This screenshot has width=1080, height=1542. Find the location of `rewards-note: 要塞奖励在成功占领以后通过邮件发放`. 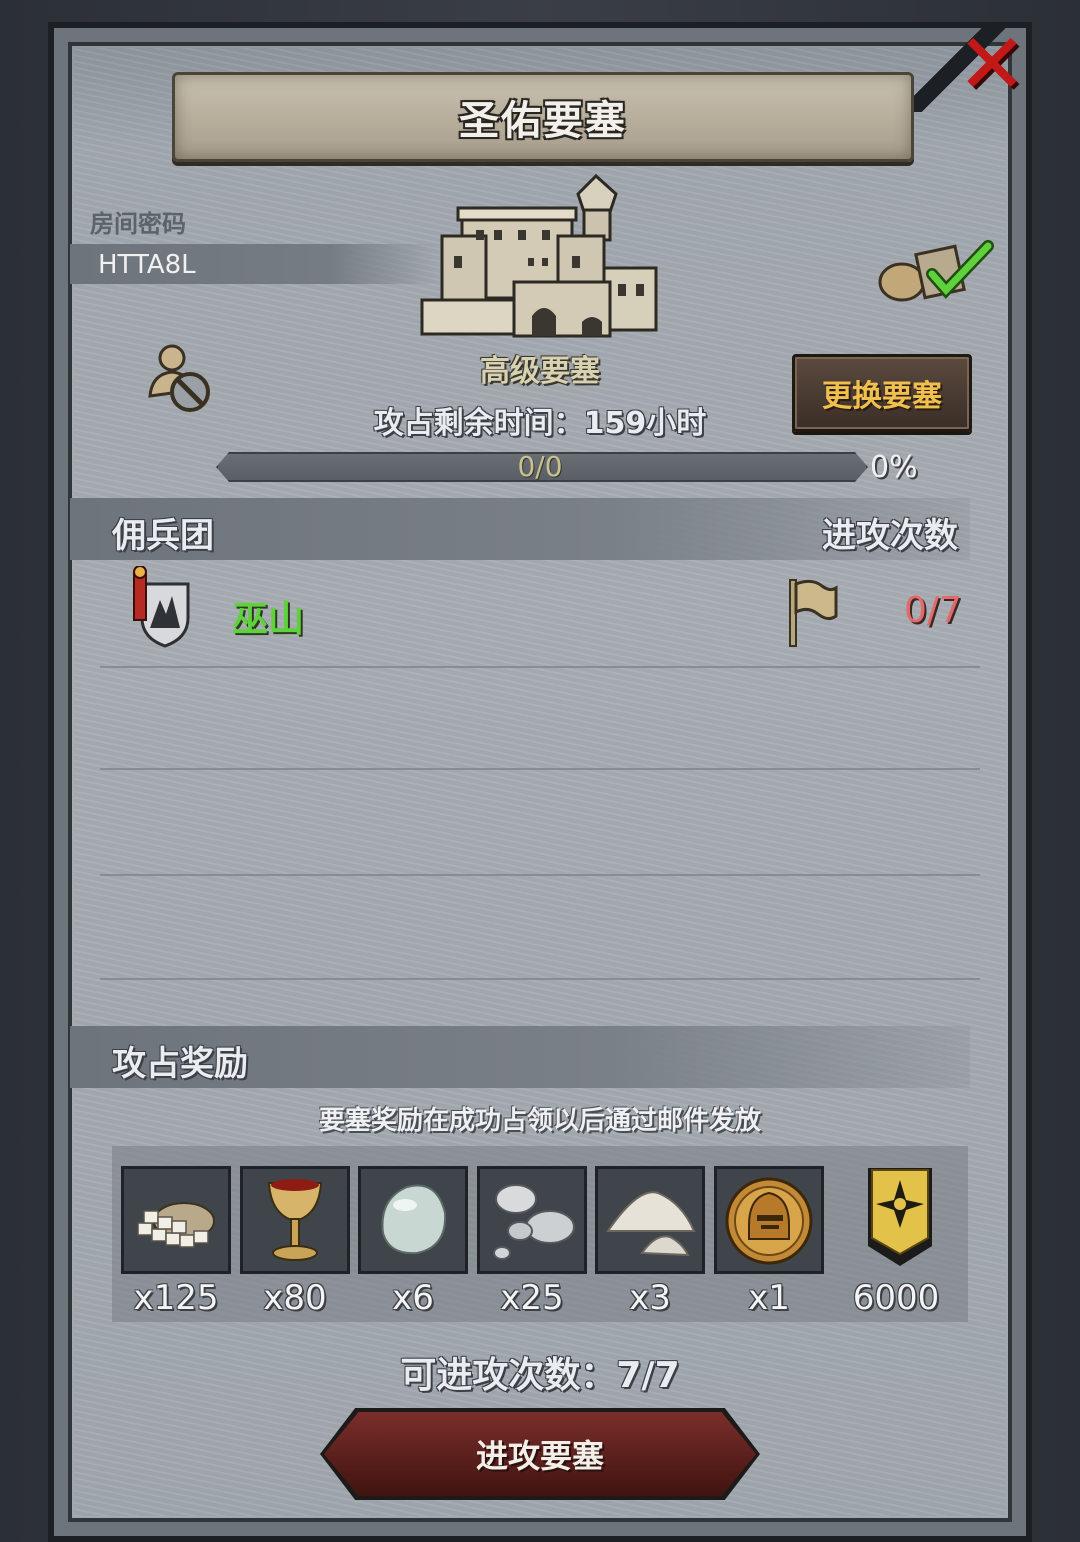

rewards-note: 要塞奖励在成功占领以后通过邮件发放 is located at coordinates (539, 1121).